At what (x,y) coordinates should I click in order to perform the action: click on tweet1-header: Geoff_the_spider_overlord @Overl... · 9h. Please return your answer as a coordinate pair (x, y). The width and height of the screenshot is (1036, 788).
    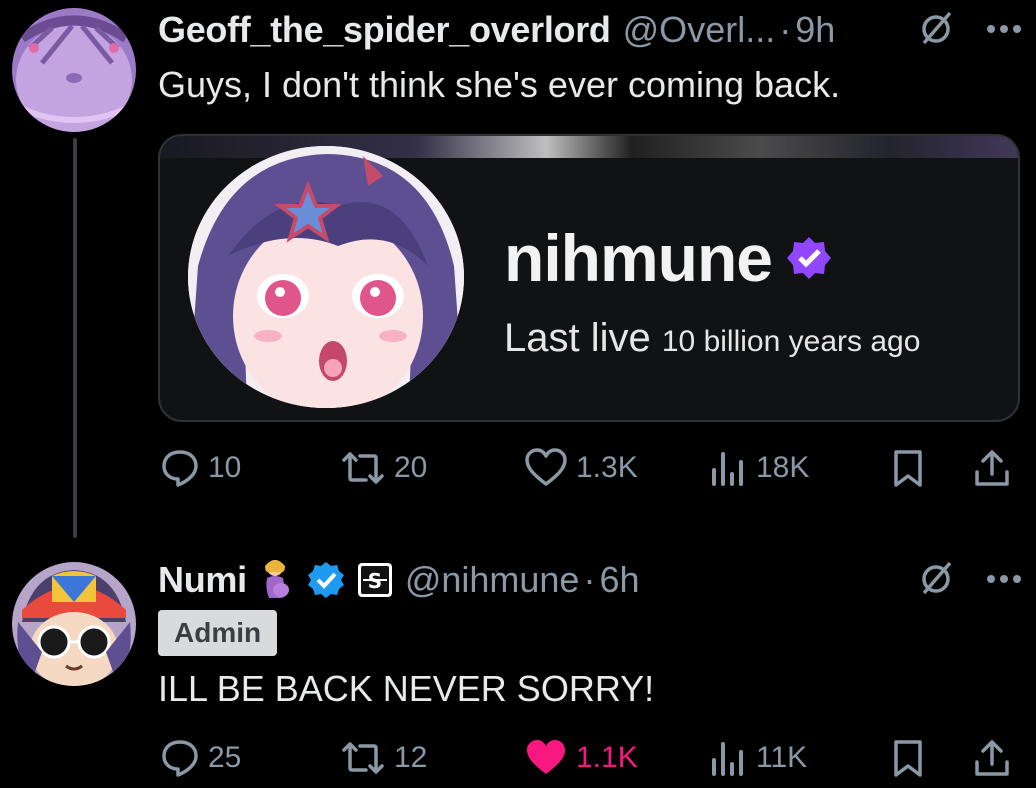
    Looking at the image, I should click on (496, 30).